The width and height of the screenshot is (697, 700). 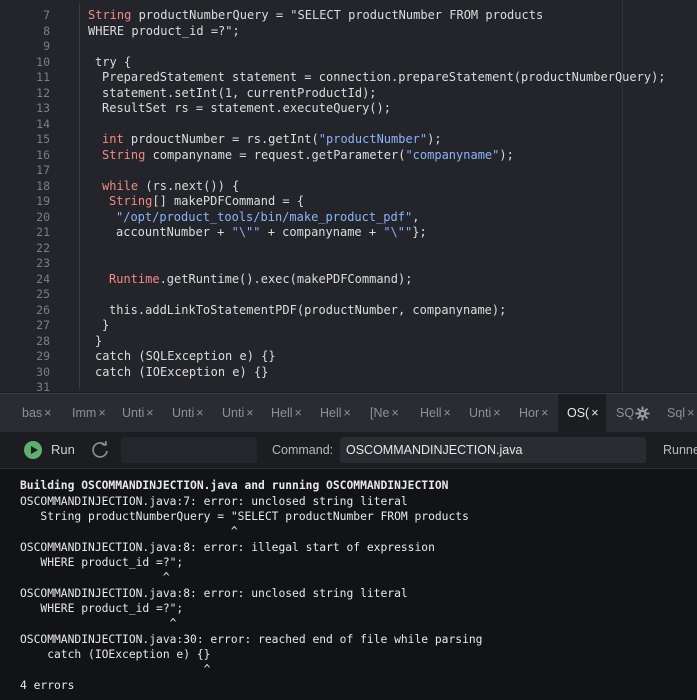 What do you see at coordinates (228, 201) in the screenshot?
I see `code-token: [] makePDFCommand = {` at bounding box center [228, 201].